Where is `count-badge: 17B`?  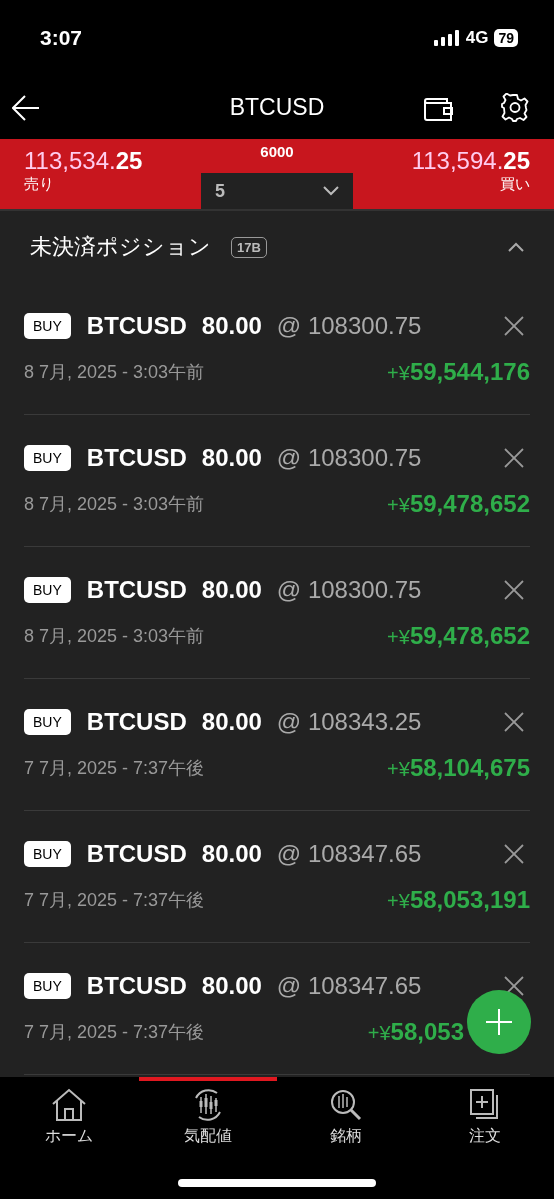
count-badge: 17B is located at coordinates (249, 247).